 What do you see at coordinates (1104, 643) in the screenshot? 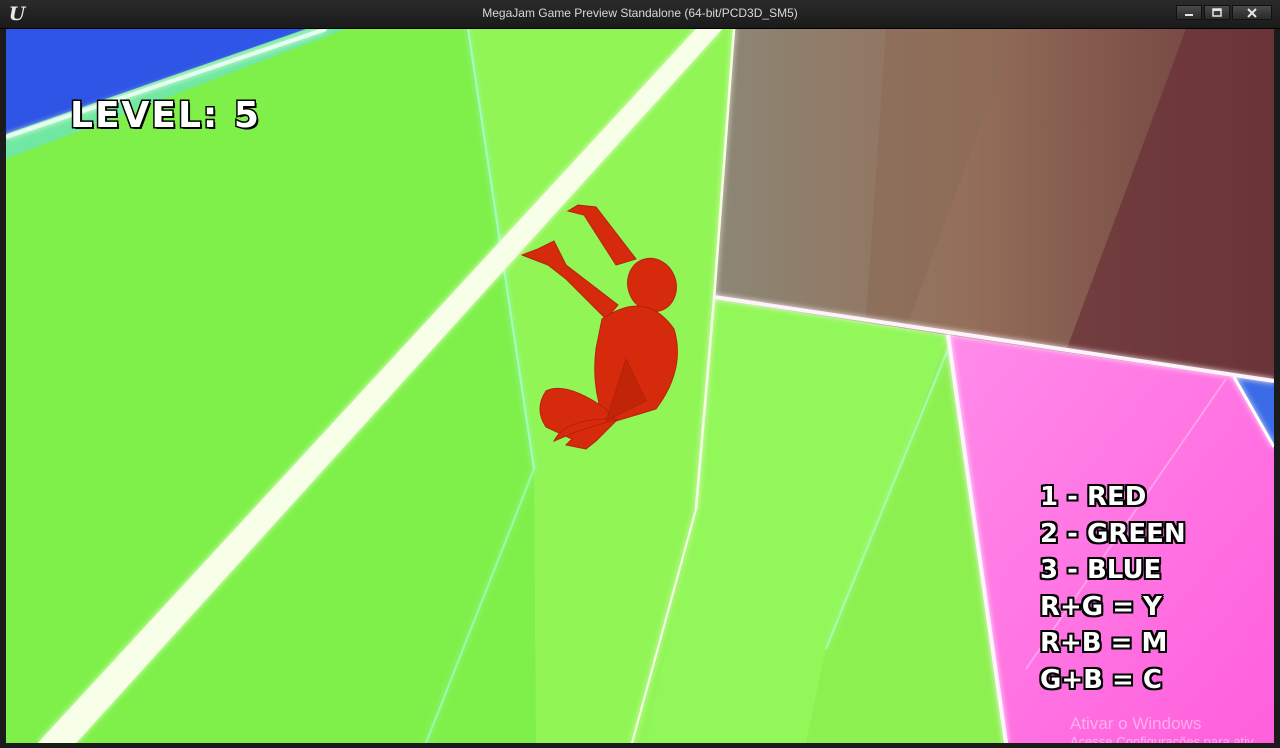
I see `legend-item-magenta: R+B = M` at bounding box center [1104, 643].